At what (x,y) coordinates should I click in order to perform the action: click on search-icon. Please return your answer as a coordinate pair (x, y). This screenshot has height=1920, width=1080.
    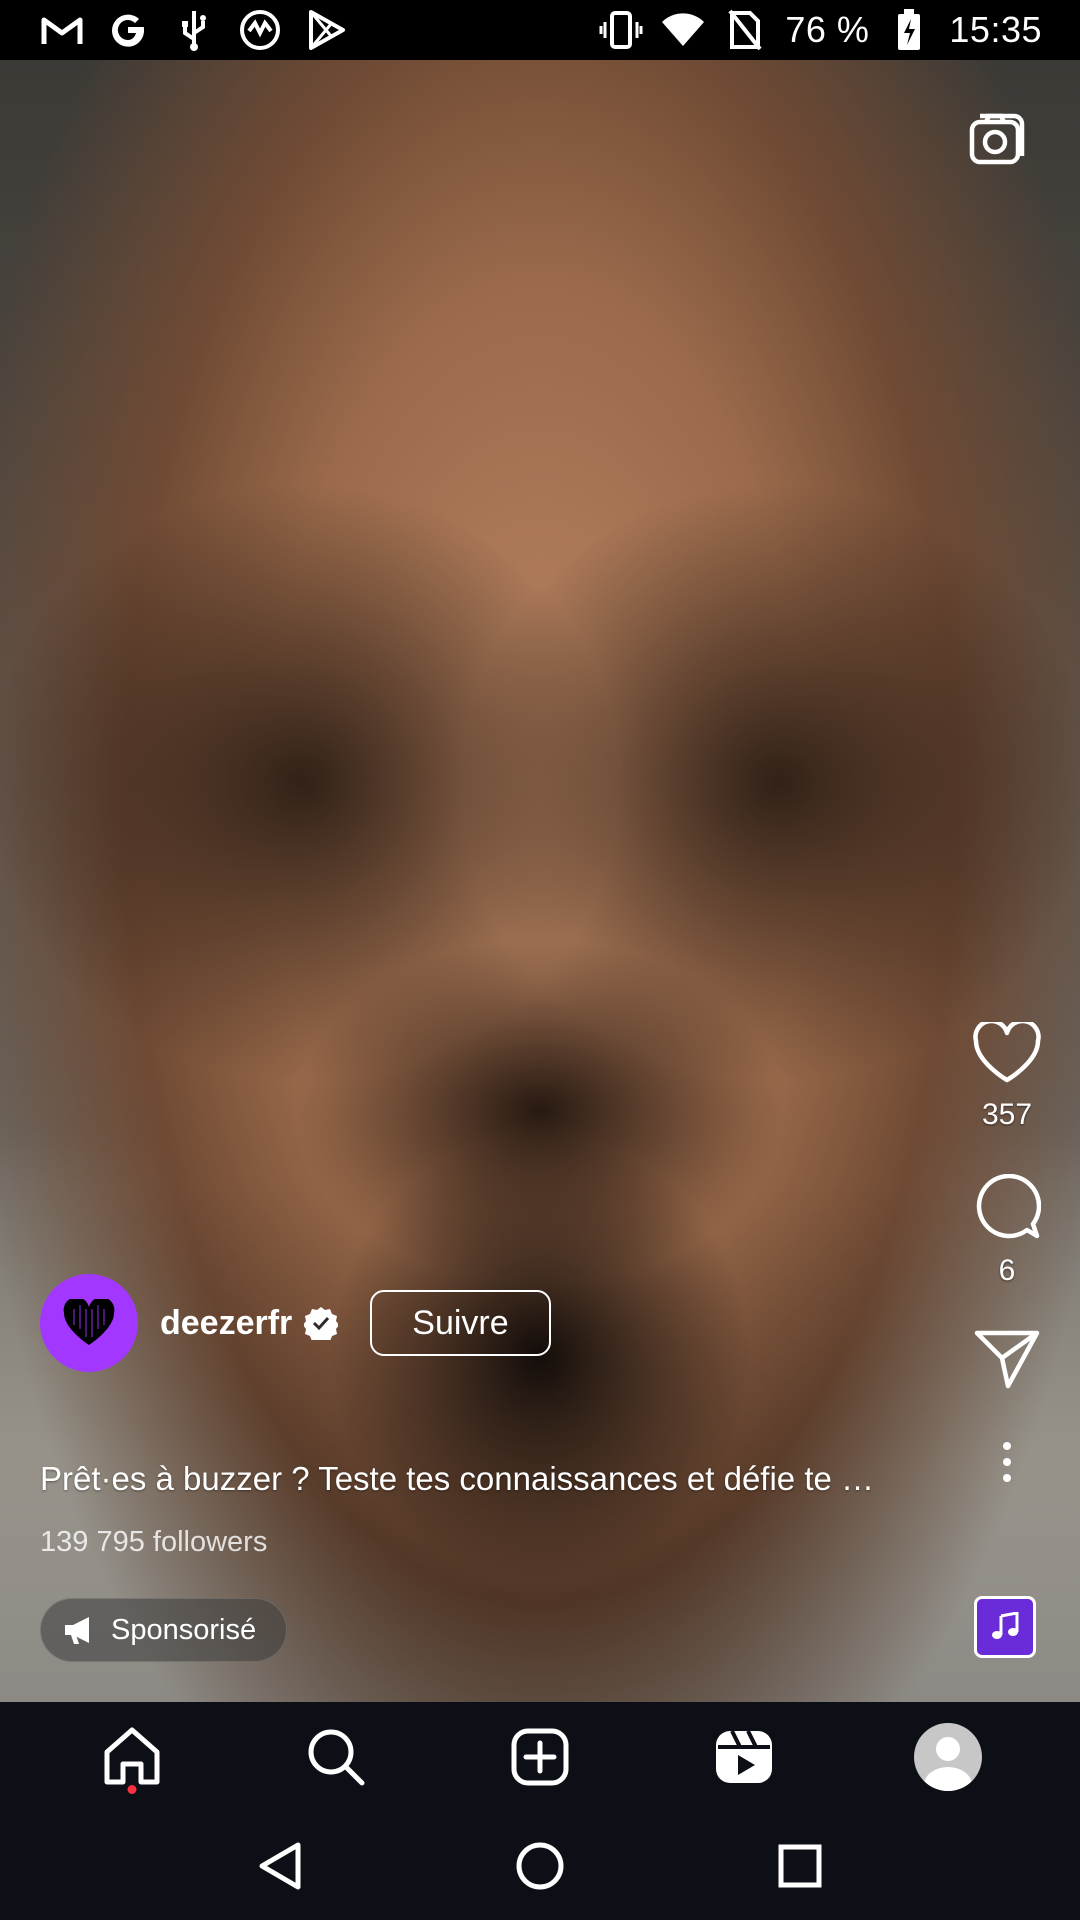
    Looking at the image, I should click on (336, 1757).